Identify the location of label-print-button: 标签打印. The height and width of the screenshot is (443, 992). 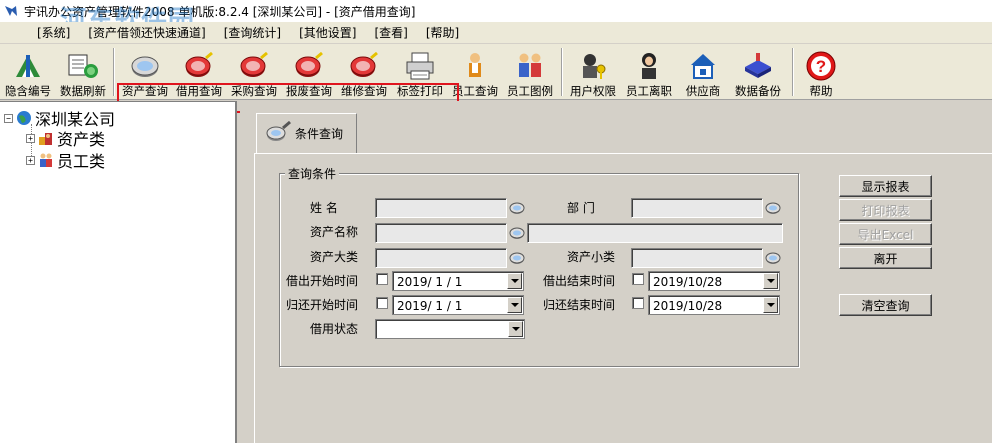
(420, 72).